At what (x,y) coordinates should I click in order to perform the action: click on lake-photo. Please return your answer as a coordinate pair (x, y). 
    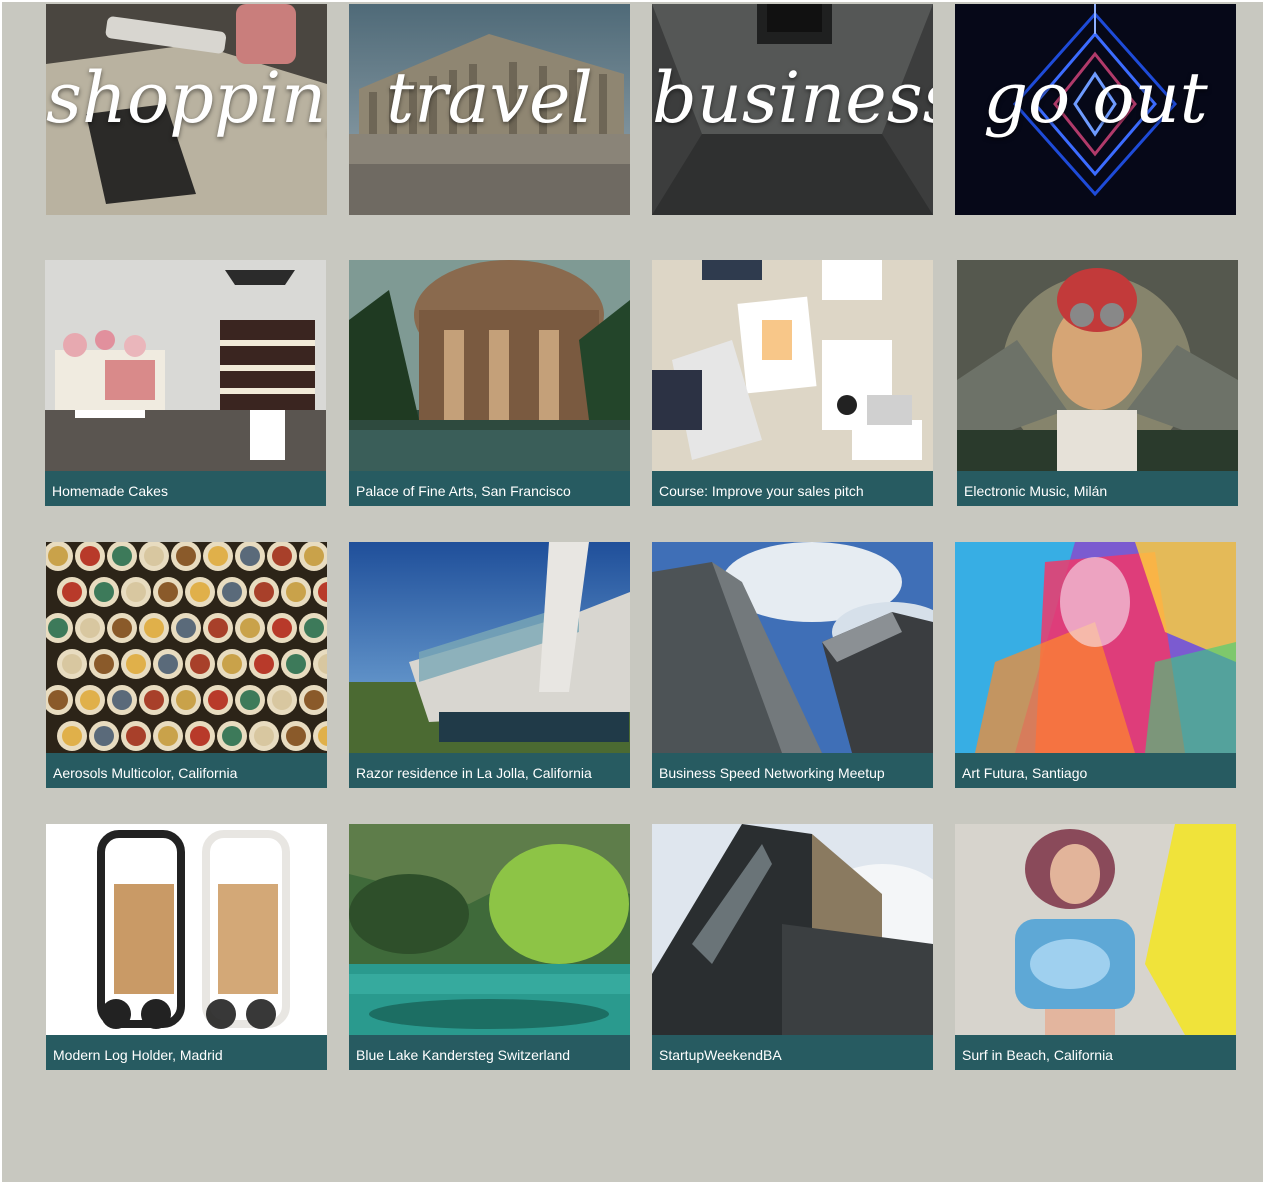
    Looking at the image, I should click on (489, 929).